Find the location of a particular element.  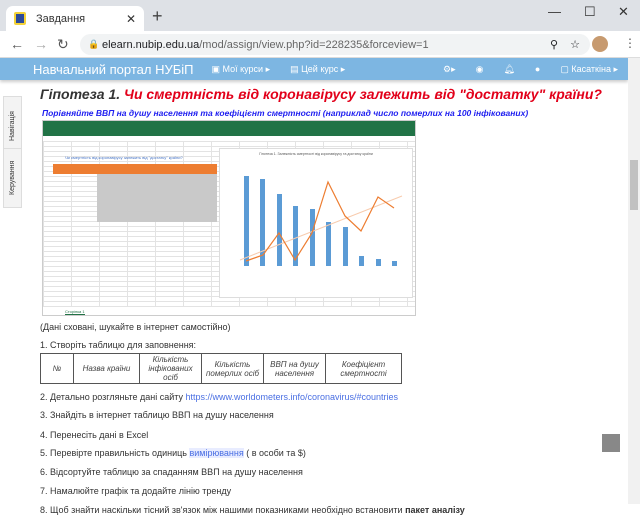

browser-tab-bar: Завдання ✕ + — ☐ ✕ is located at coordinates (320, 15).